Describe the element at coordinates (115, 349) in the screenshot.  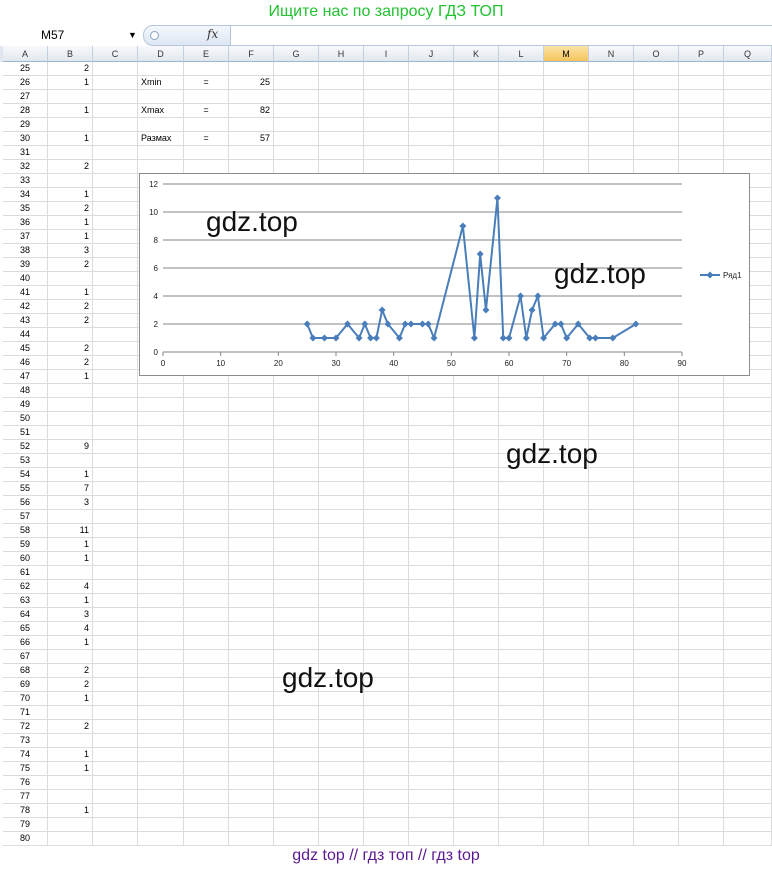
I see `cell-c45` at that location.